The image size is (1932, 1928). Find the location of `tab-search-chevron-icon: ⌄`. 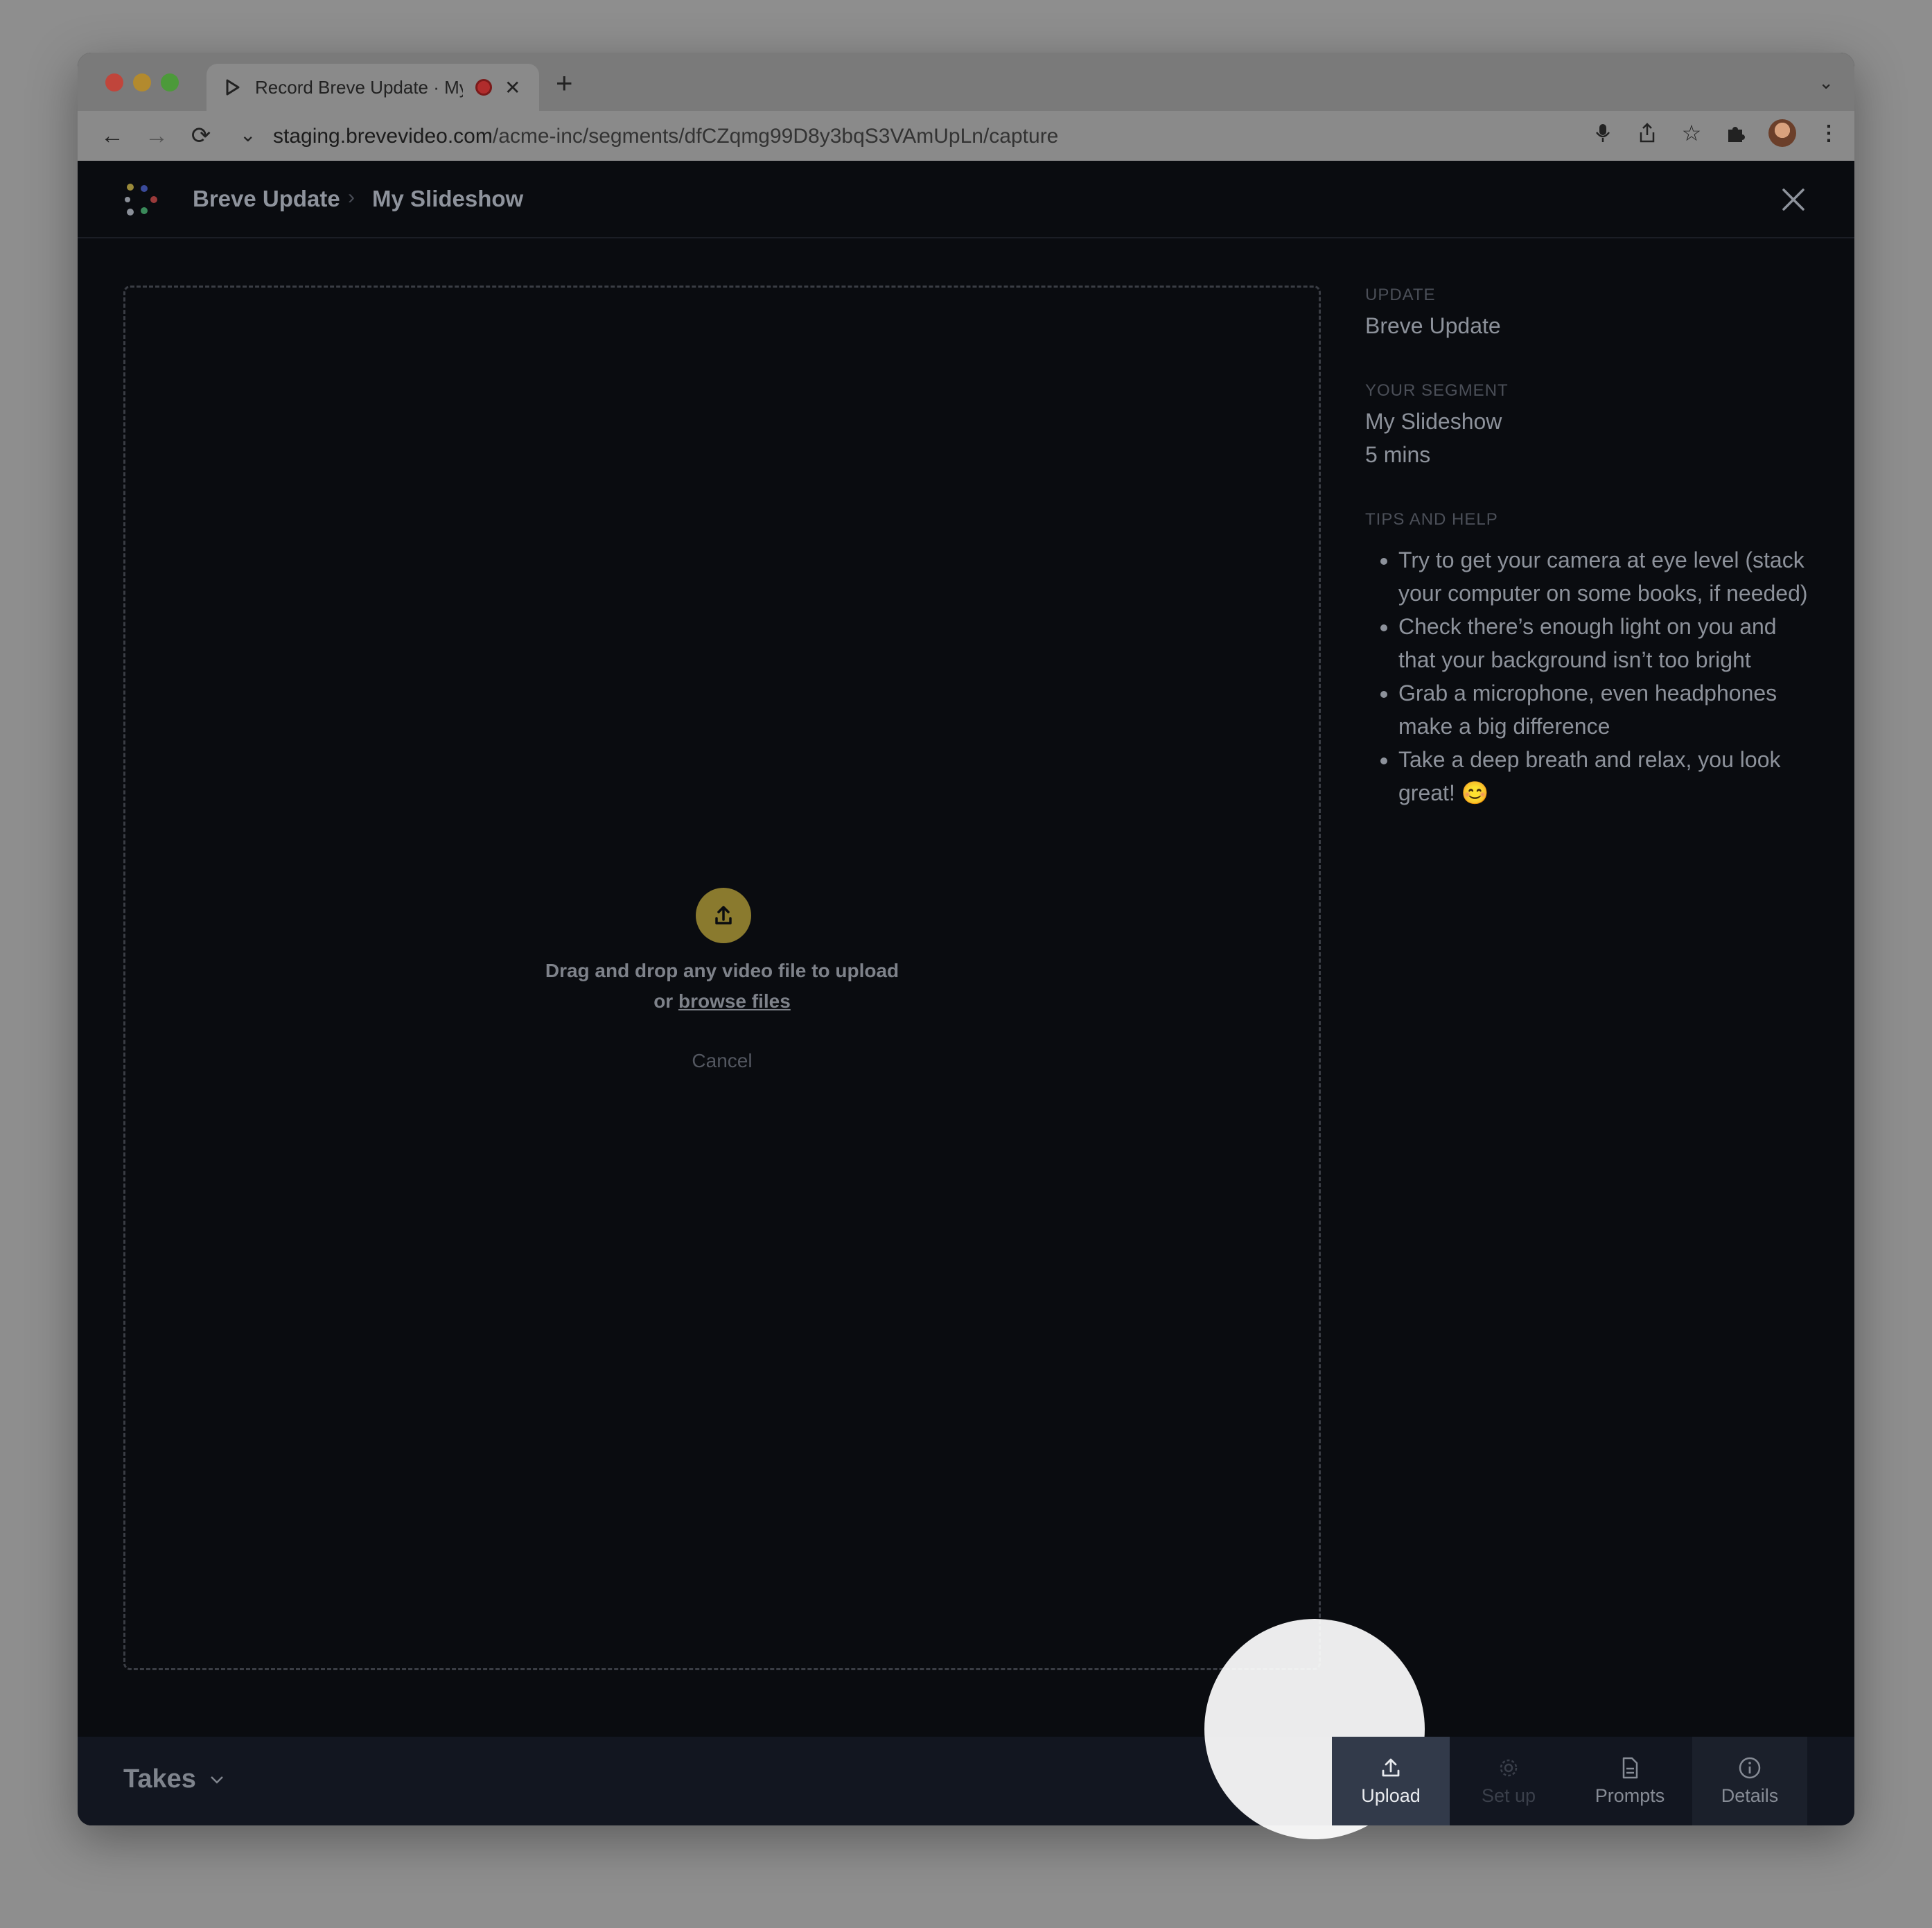

tab-search-chevron-icon: ⌄ is located at coordinates (1826, 83).